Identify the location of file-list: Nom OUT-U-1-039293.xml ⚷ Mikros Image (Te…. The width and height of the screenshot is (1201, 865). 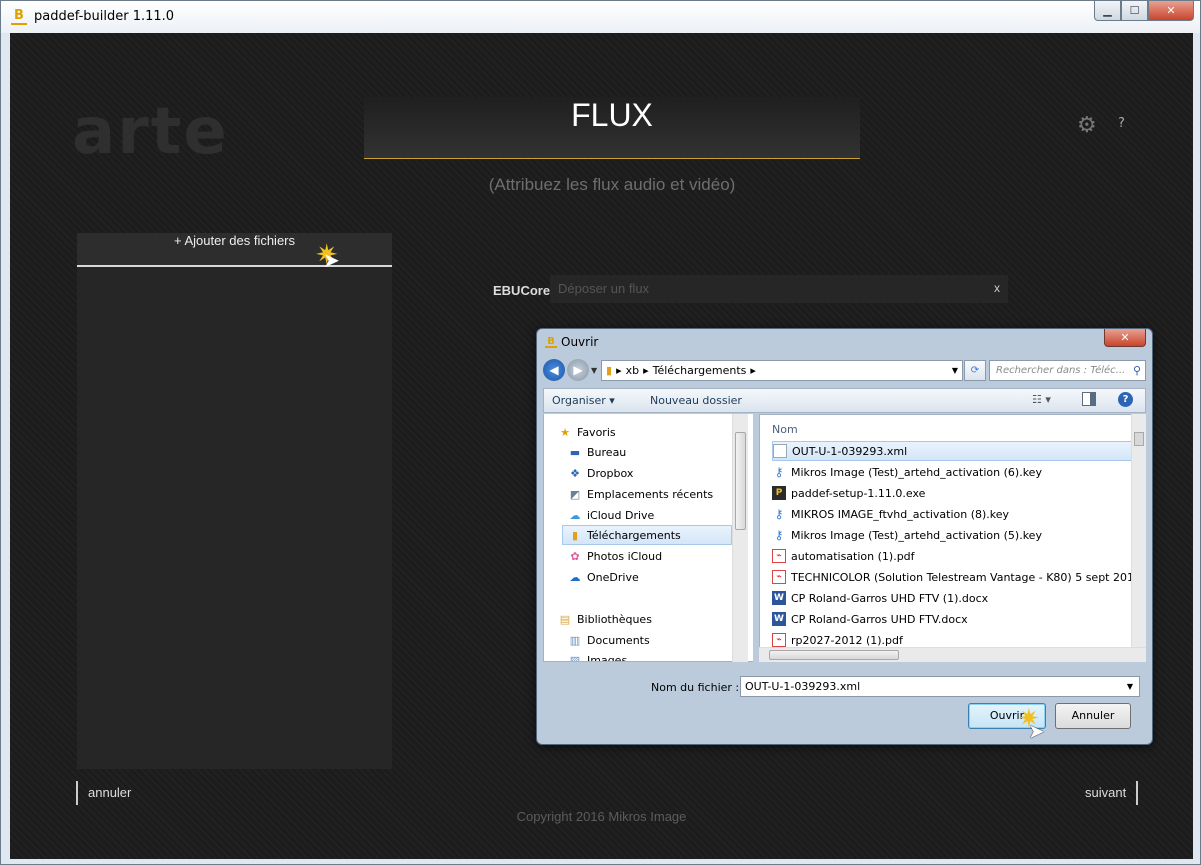
(952, 538).